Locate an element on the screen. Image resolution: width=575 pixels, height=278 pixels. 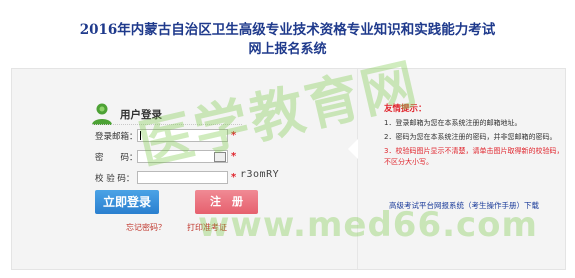
tip-item: 3．校验码图片显示不清楚，请单击图片取得新的校验码，不区分大小写。 is located at coordinates (474, 156).